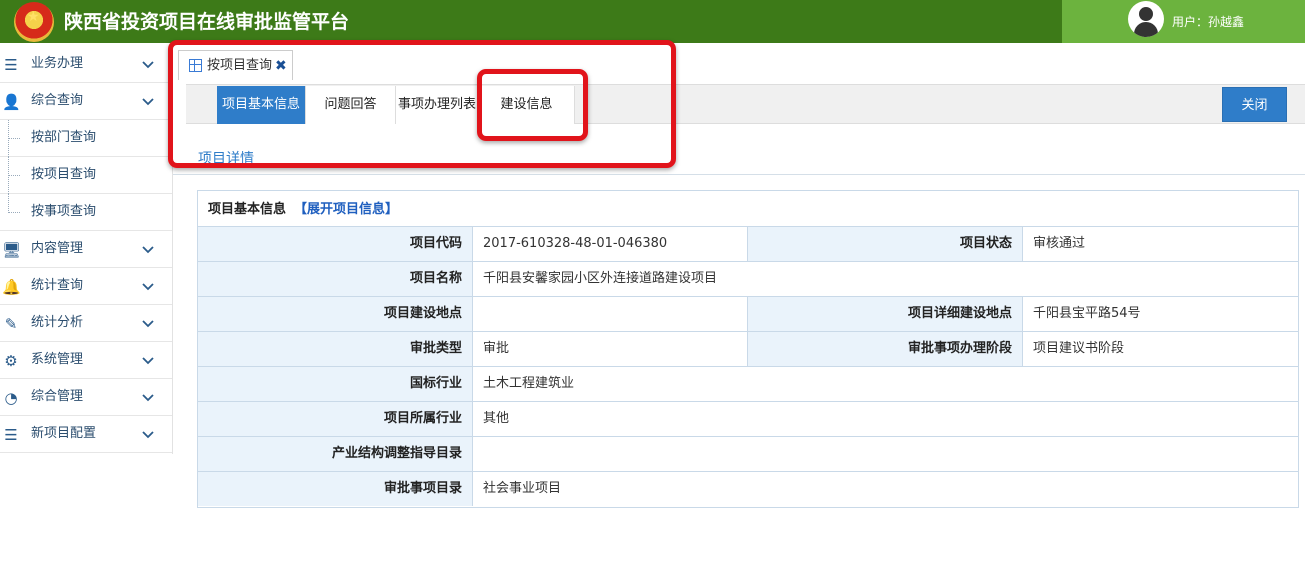  Describe the element at coordinates (1146, 19) in the screenshot. I see `avatar-icon` at that location.